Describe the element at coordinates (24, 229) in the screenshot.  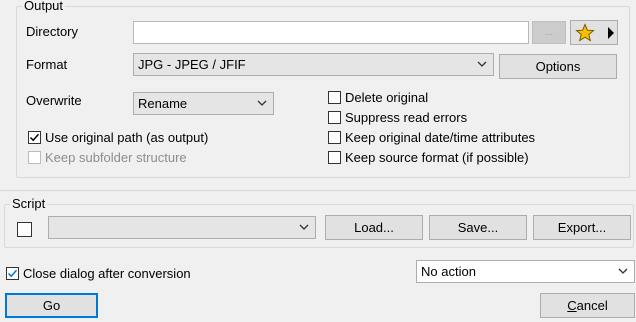
I see `script-enable-checkbox` at that location.